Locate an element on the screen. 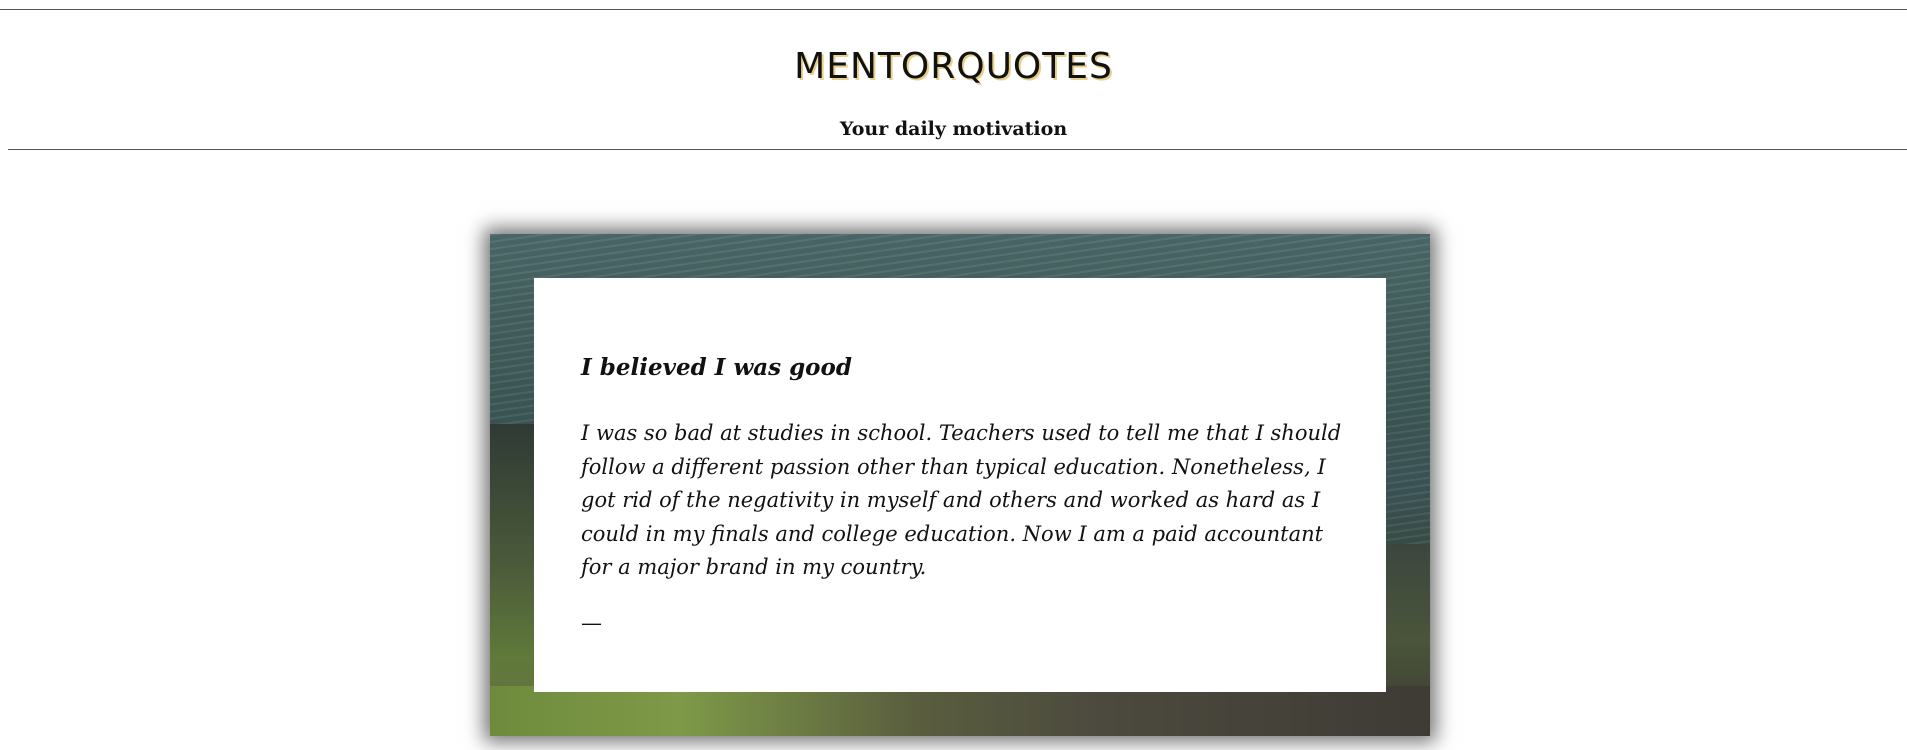 The height and width of the screenshot is (750, 1907). quote-title: I believed I was good is located at coordinates (716, 367).